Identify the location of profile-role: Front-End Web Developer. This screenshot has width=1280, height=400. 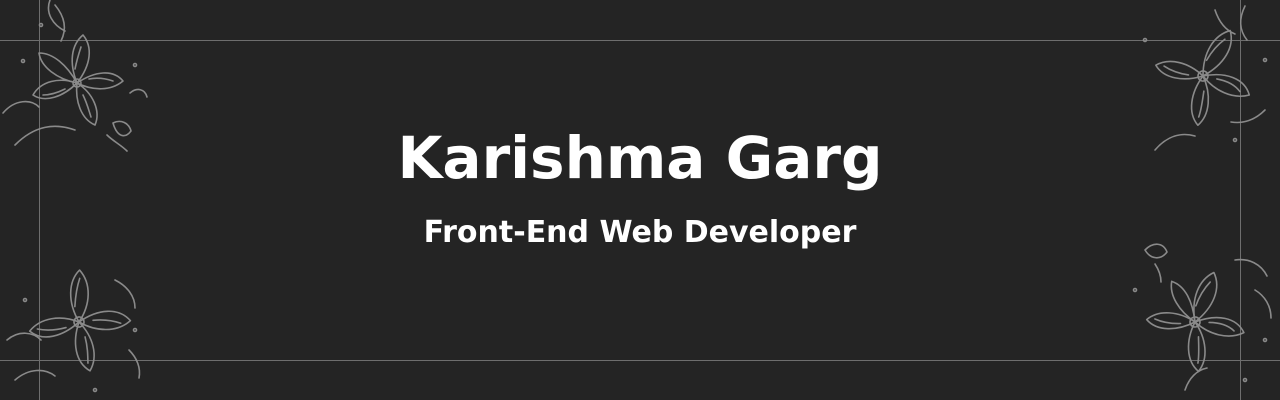
(640, 232).